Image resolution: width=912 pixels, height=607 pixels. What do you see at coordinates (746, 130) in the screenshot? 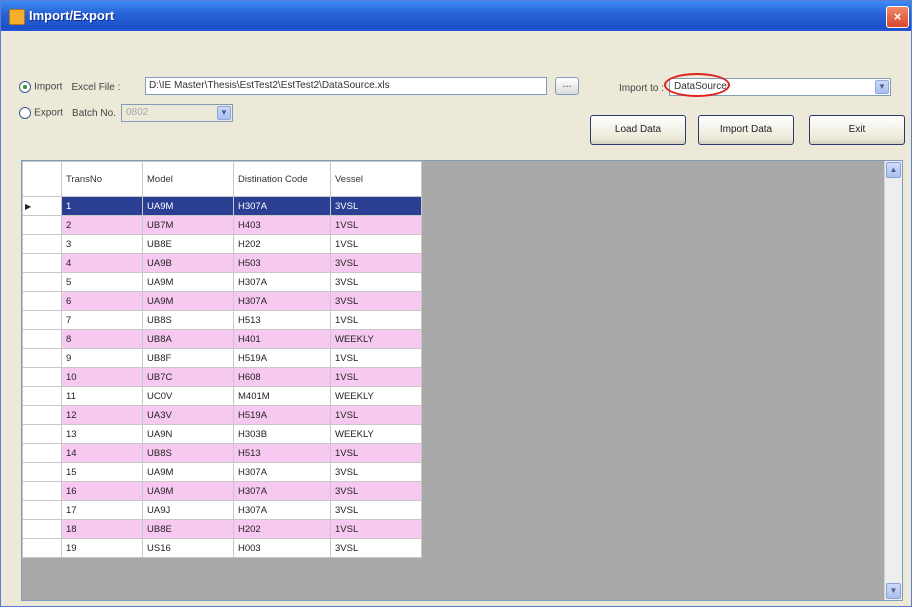
I see `import-data-button: Import Data` at bounding box center [746, 130].